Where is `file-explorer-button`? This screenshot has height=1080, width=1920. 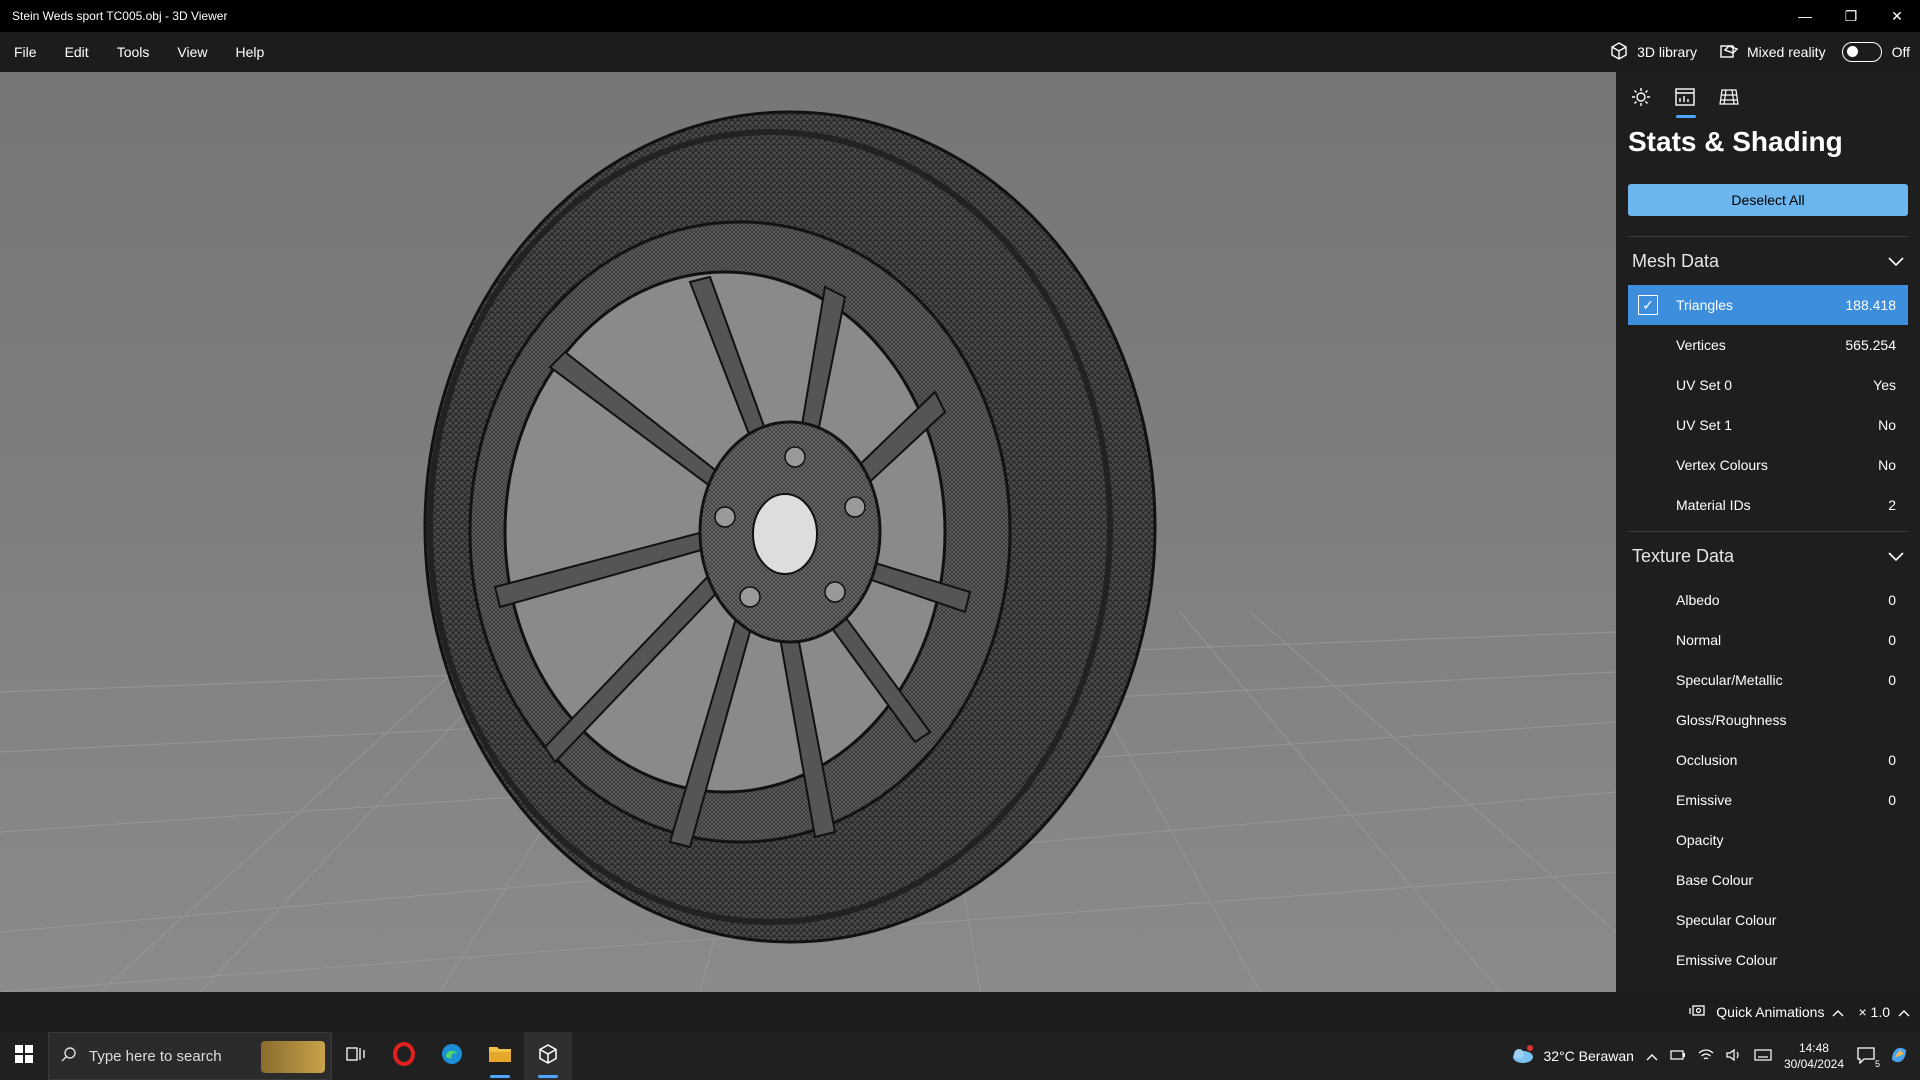
file-explorer-button is located at coordinates (500, 1056).